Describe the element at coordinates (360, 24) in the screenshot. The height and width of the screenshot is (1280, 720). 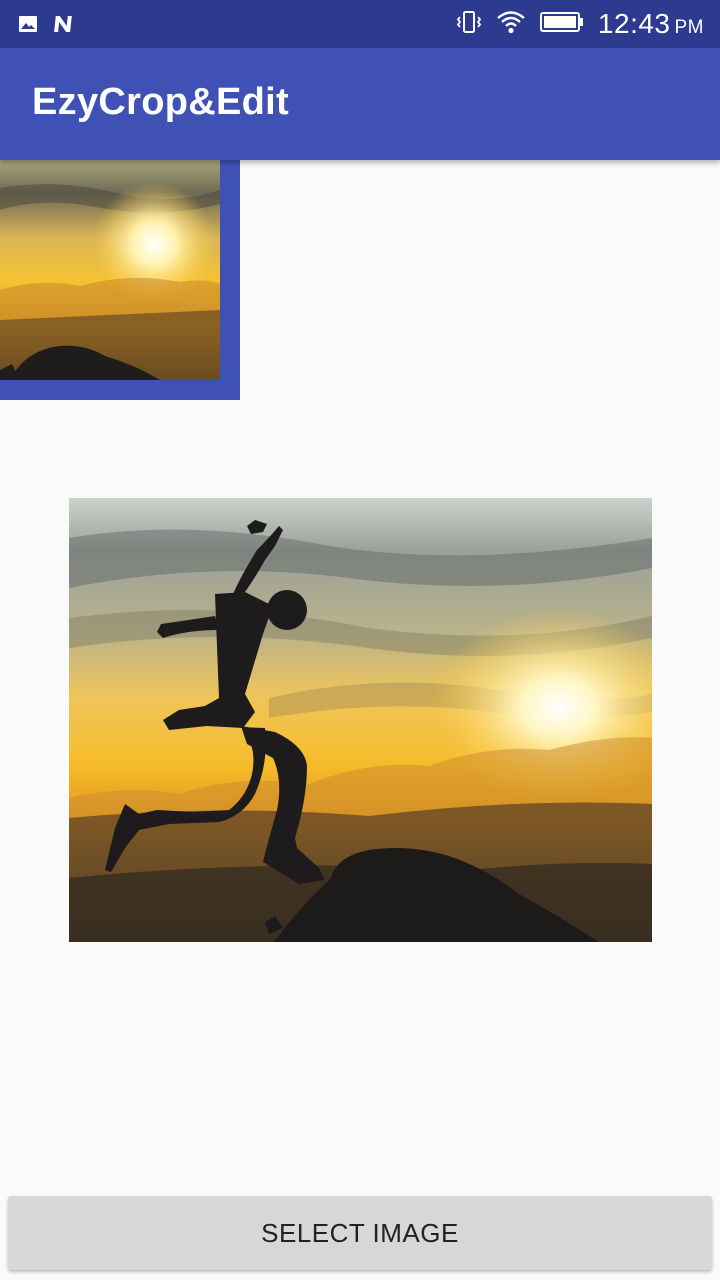
I see `status-bar: 12:43 PM` at that location.